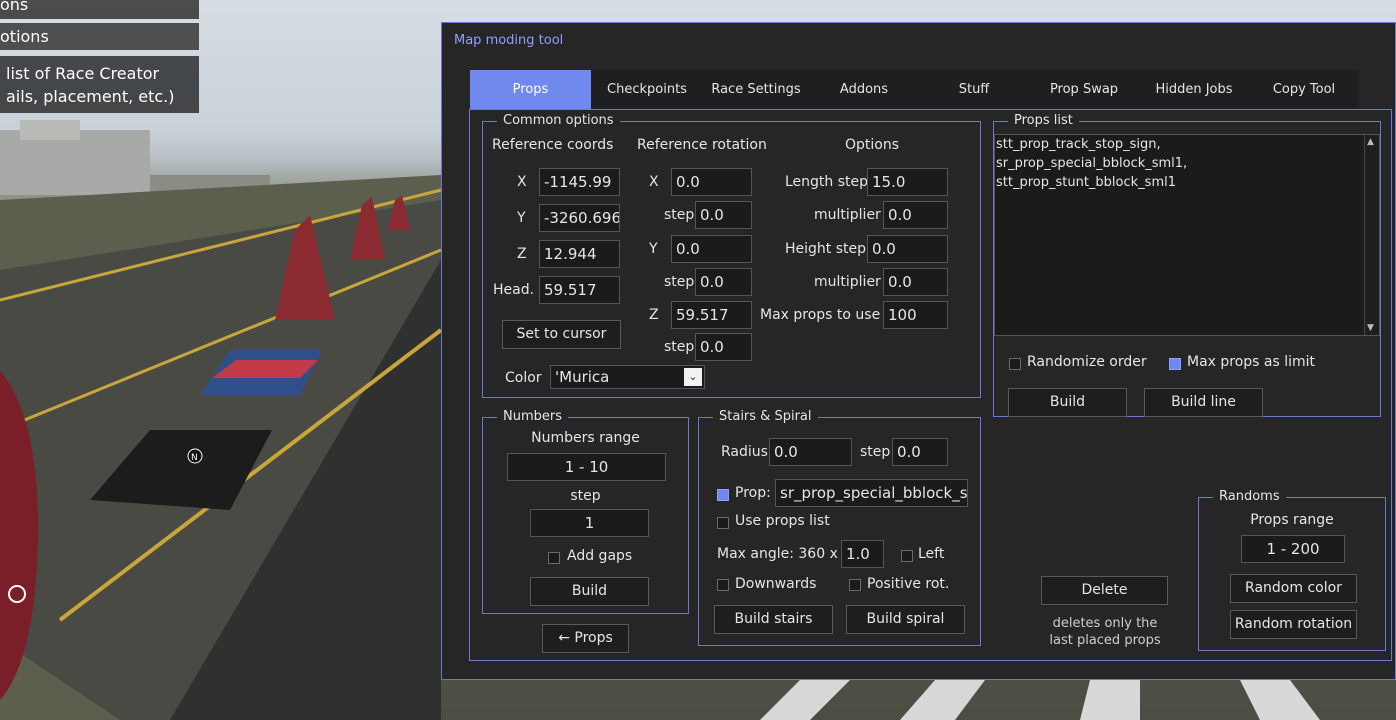 The height and width of the screenshot is (720, 1396). I want to click on color-select: 'Murica ⌄, so click(627, 377).